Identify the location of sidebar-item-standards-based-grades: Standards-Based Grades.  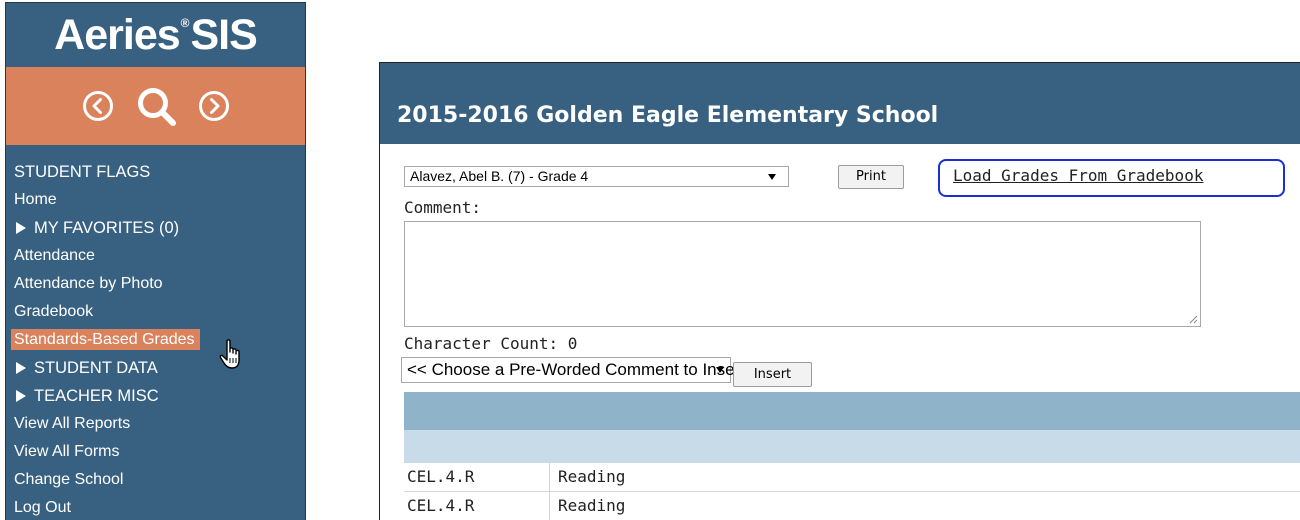
(155, 340).